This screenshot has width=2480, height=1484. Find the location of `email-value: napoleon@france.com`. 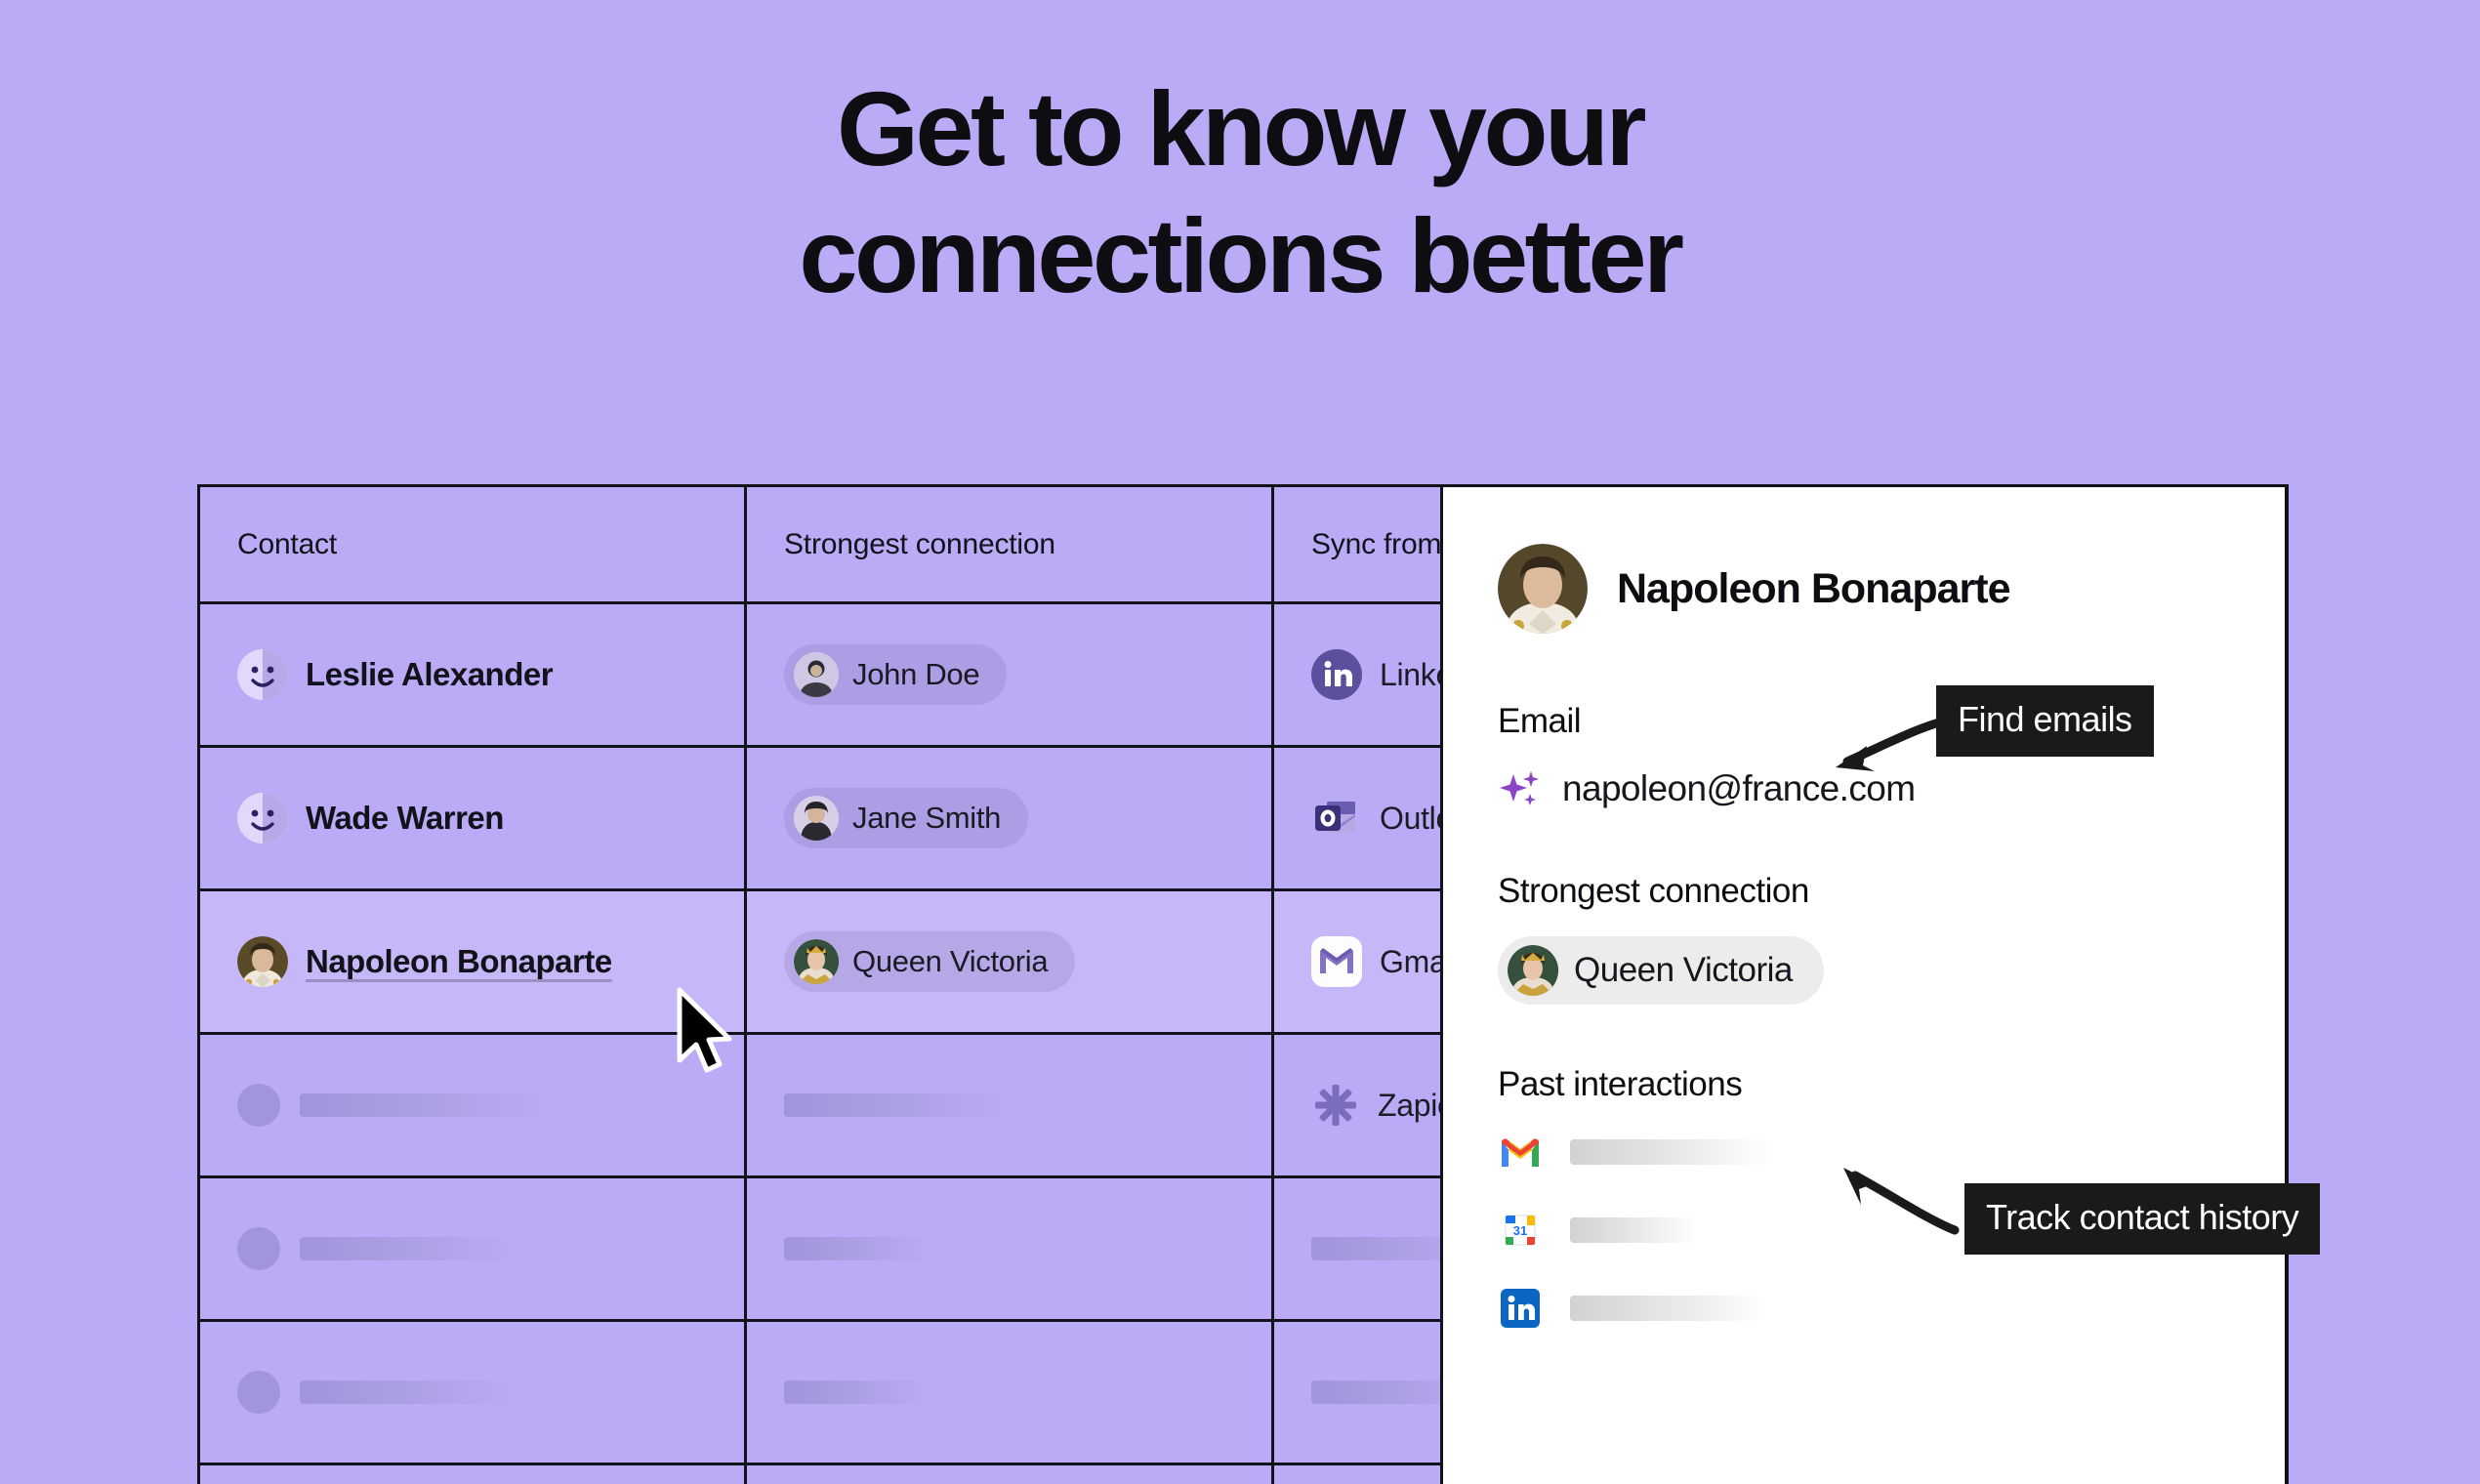

email-value: napoleon@france.com is located at coordinates (1739, 788).